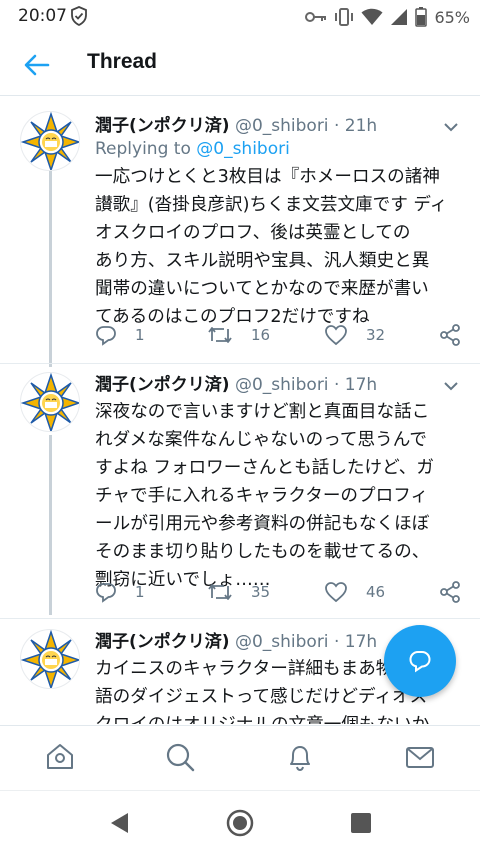 The height and width of the screenshot is (853, 480). What do you see at coordinates (354, 335) in the screenshot?
I see `like-button: 32` at bounding box center [354, 335].